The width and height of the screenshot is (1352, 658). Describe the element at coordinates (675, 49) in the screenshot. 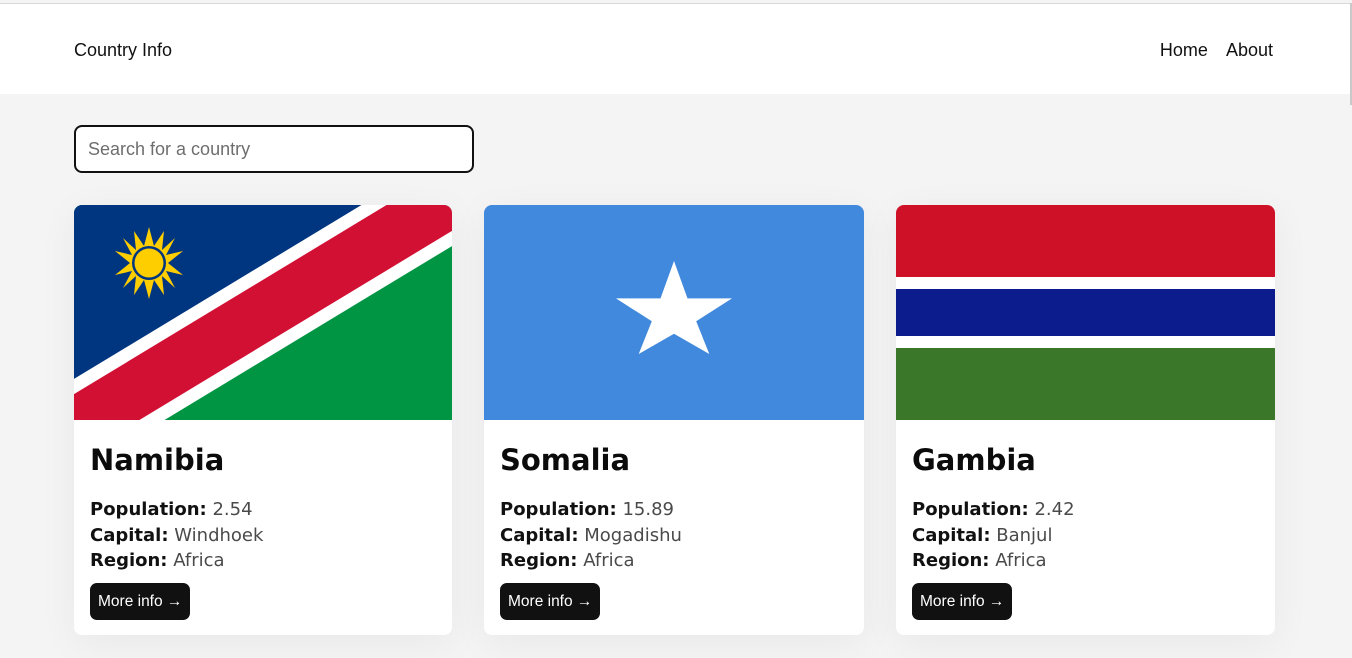

I see `site-header: Country Info Home About` at that location.